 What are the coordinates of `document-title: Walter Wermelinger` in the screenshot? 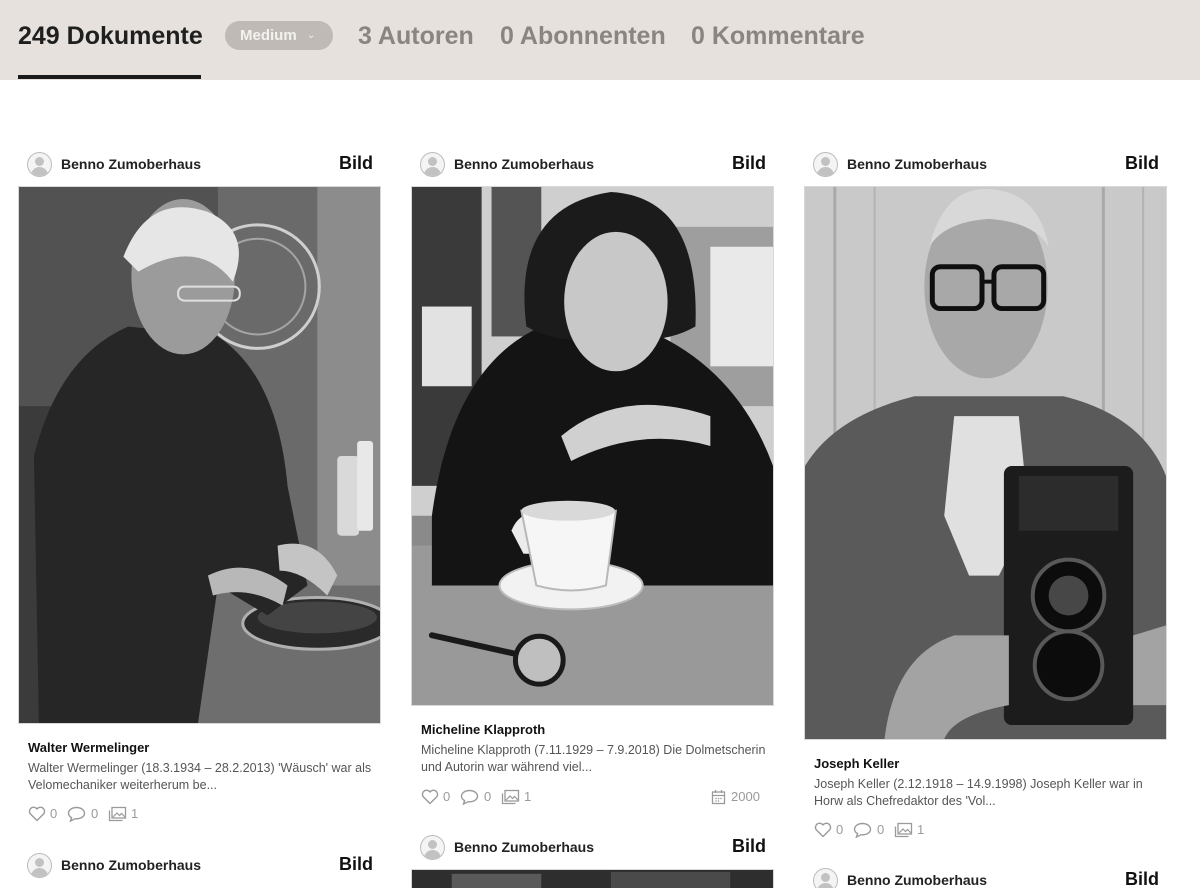 It's located at (88, 747).